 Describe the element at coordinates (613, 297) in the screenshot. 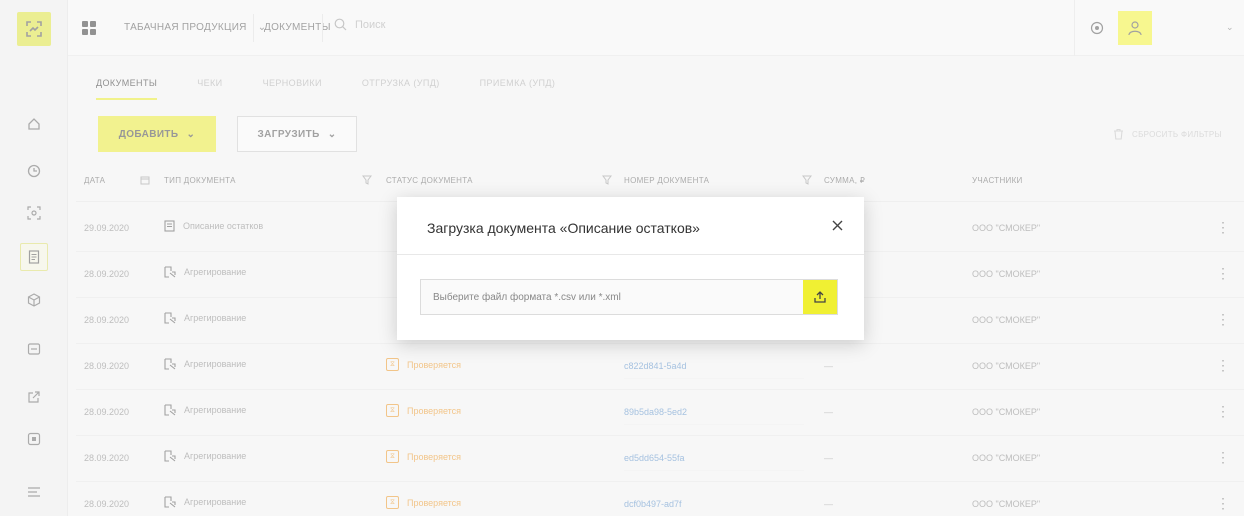

I see `file-input` at that location.